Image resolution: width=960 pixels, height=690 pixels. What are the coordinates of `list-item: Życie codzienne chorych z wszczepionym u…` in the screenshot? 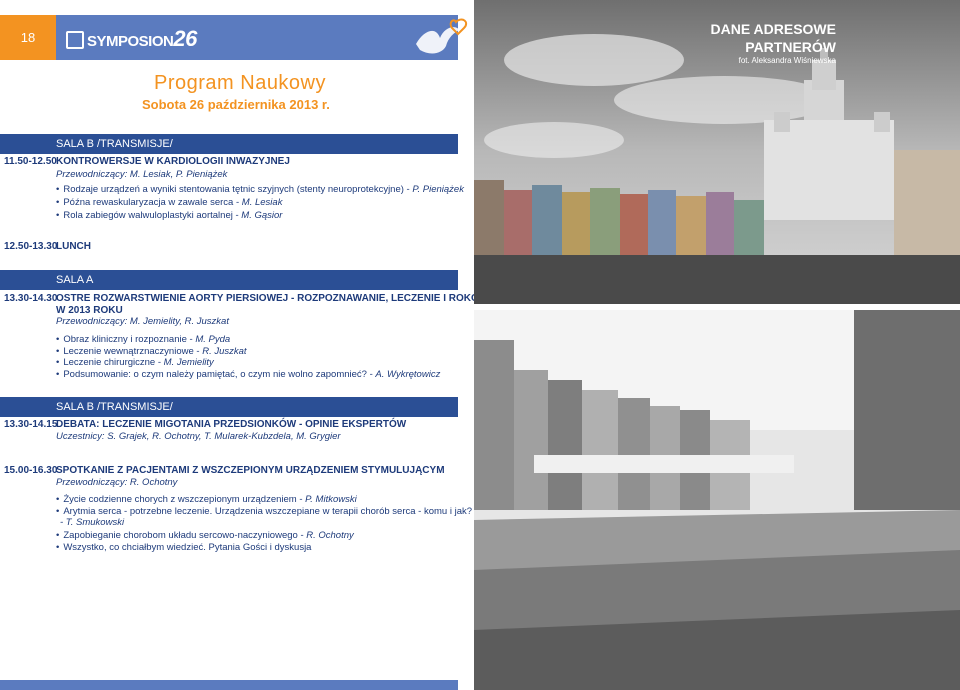 It's located at (206, 499).